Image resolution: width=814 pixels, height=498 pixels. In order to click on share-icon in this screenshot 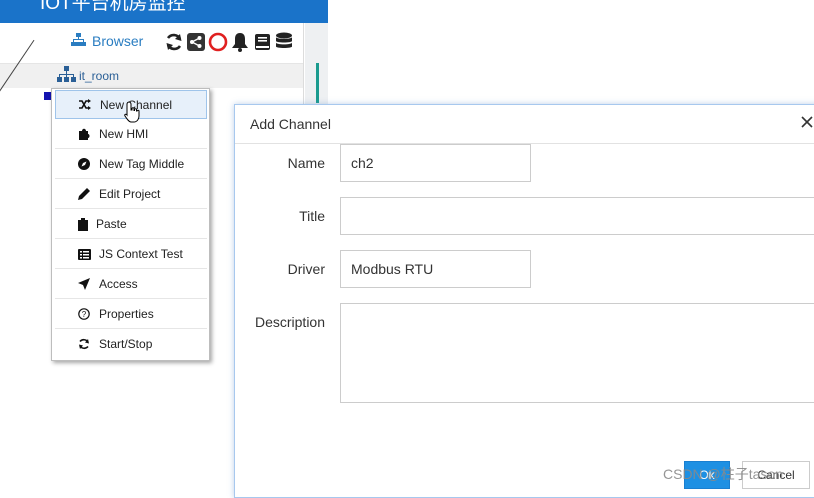, I will do `click(196, 42)`.